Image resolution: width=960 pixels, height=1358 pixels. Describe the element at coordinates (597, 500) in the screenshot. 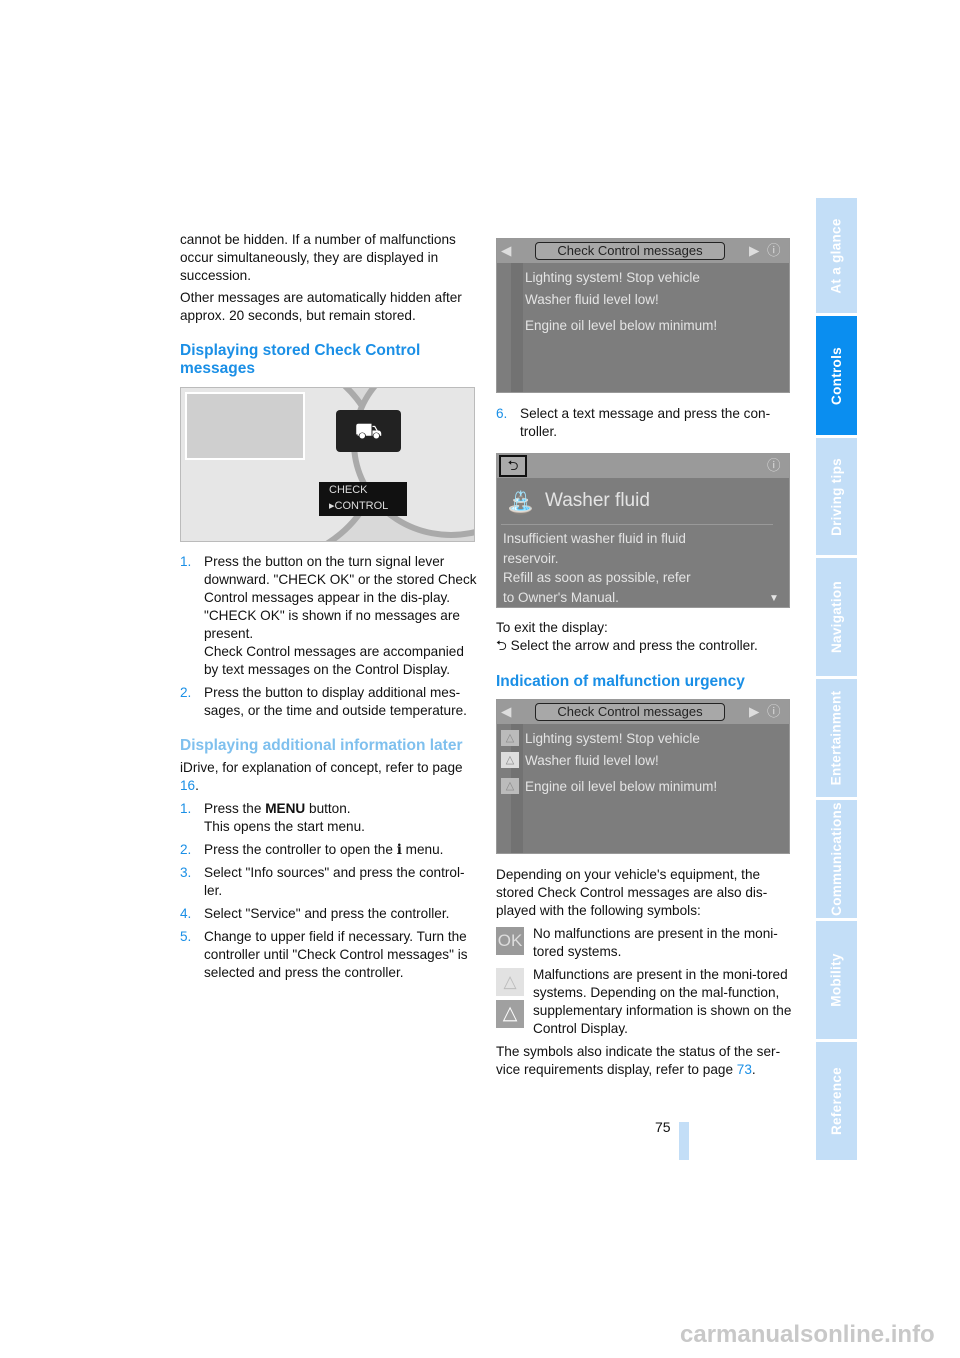

I see `screen-title: Washer fluid` at that location.